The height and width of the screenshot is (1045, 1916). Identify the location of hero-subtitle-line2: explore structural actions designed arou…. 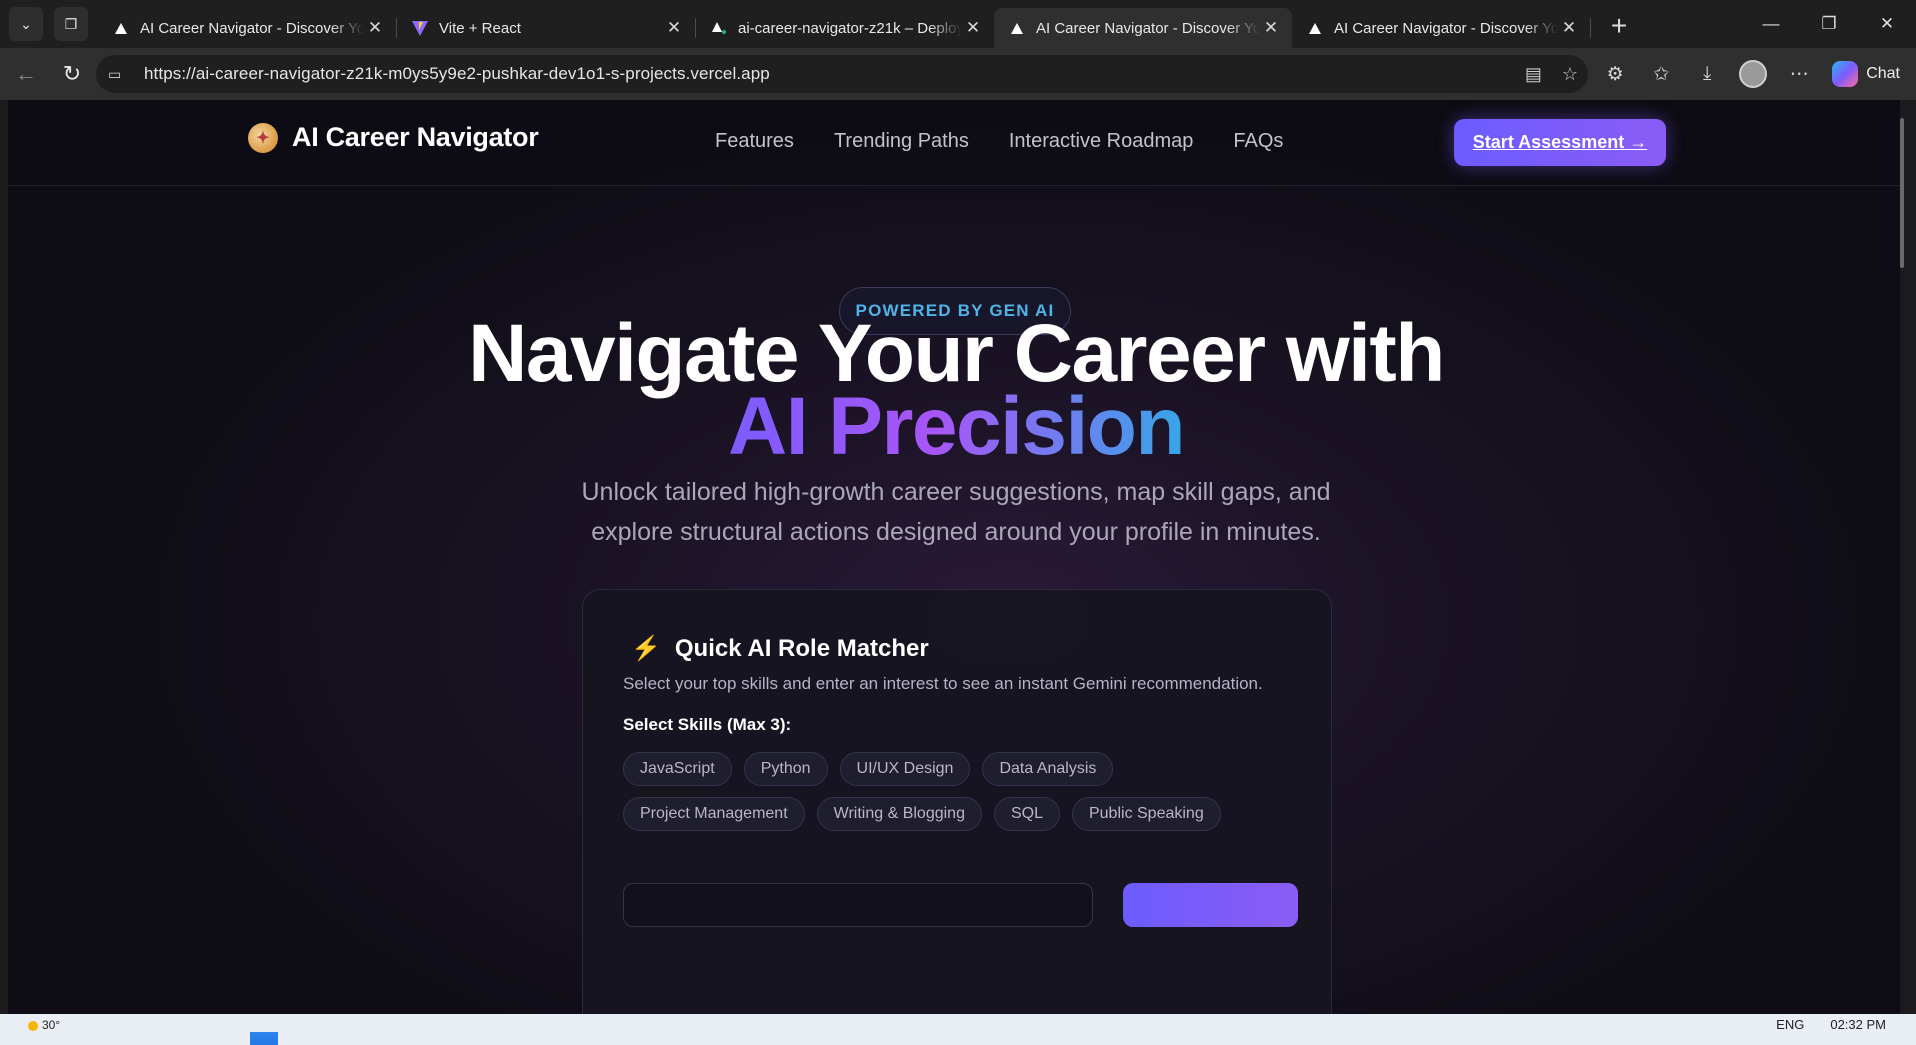
(956, 532).